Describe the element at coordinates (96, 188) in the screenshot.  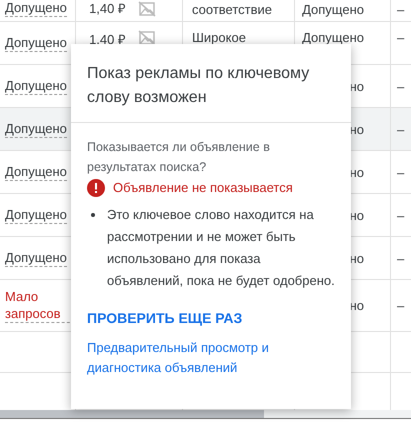
I see `error-icon` at that location.